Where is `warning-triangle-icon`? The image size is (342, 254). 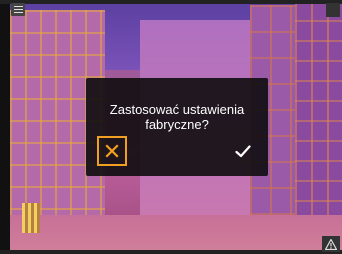
warning-triangle-icon is located at coordinates (331, 244).